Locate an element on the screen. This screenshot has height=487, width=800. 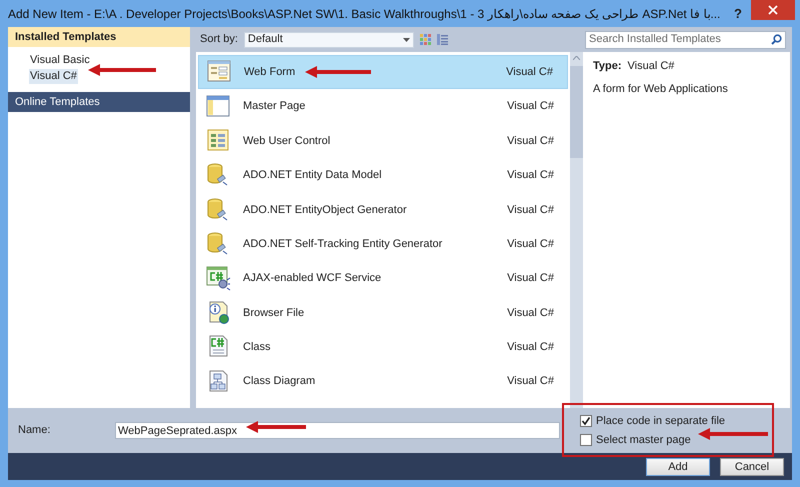
type-label: Type: is located at coordinates (607, 66).